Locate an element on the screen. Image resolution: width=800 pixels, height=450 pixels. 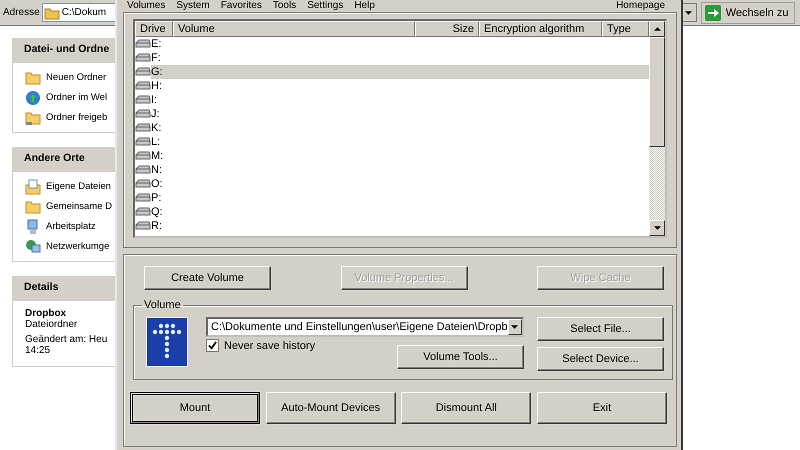
drive-row: I: is located at coordinates (400, 100).